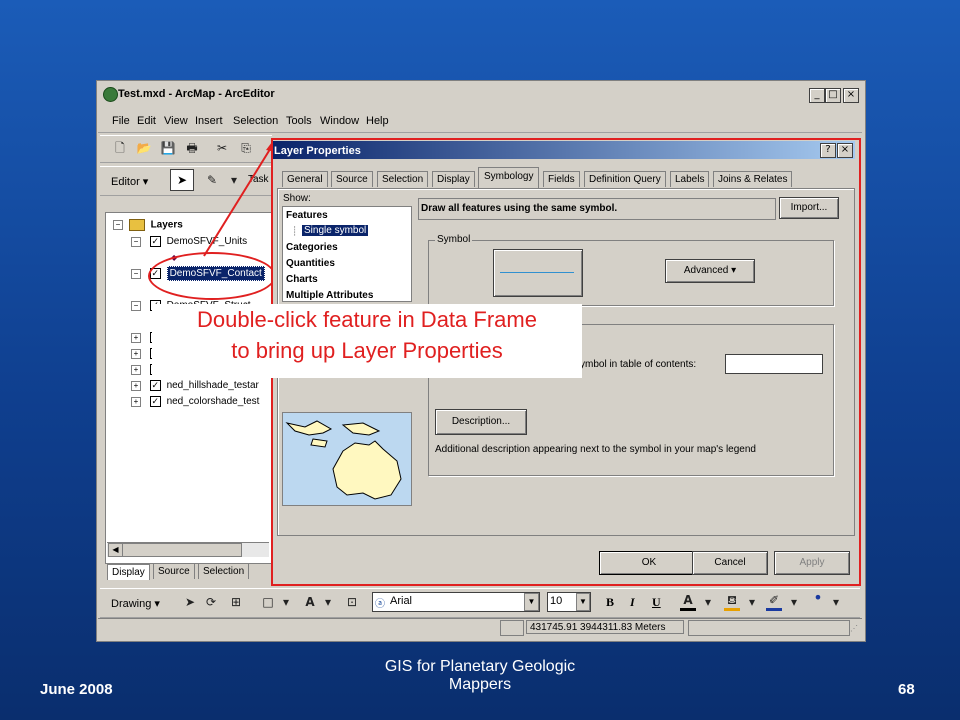 The width and height of the screenshot is (960, 720). Describe the element at coordinates (732, 601) in the screenshot. I see `fill-color-icon: ⛾` at that location.